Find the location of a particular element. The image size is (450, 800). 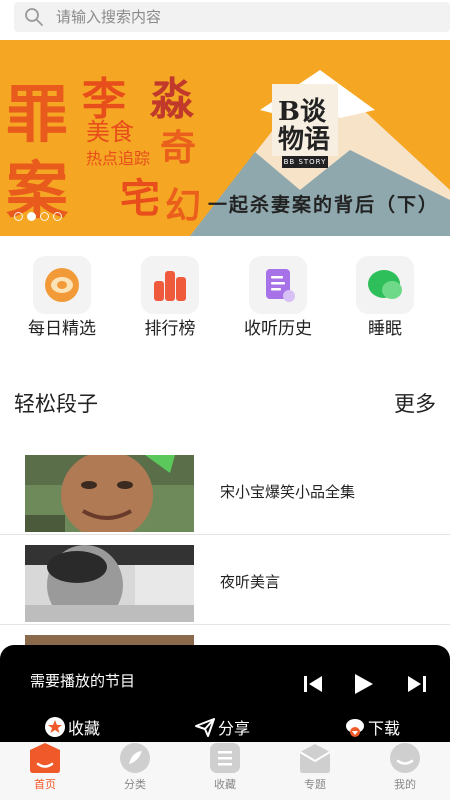

tab-category: 分类 is located at coordinates (135, 771).